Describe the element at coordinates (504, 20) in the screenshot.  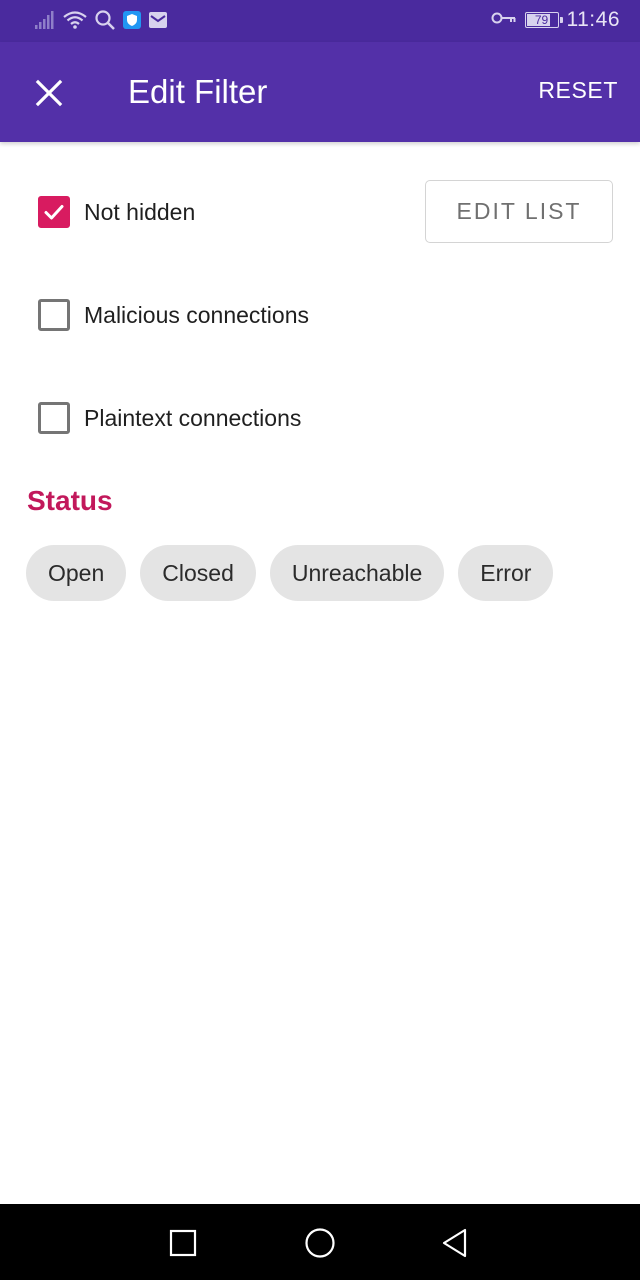
I see `vpn-key-icon` at that location.